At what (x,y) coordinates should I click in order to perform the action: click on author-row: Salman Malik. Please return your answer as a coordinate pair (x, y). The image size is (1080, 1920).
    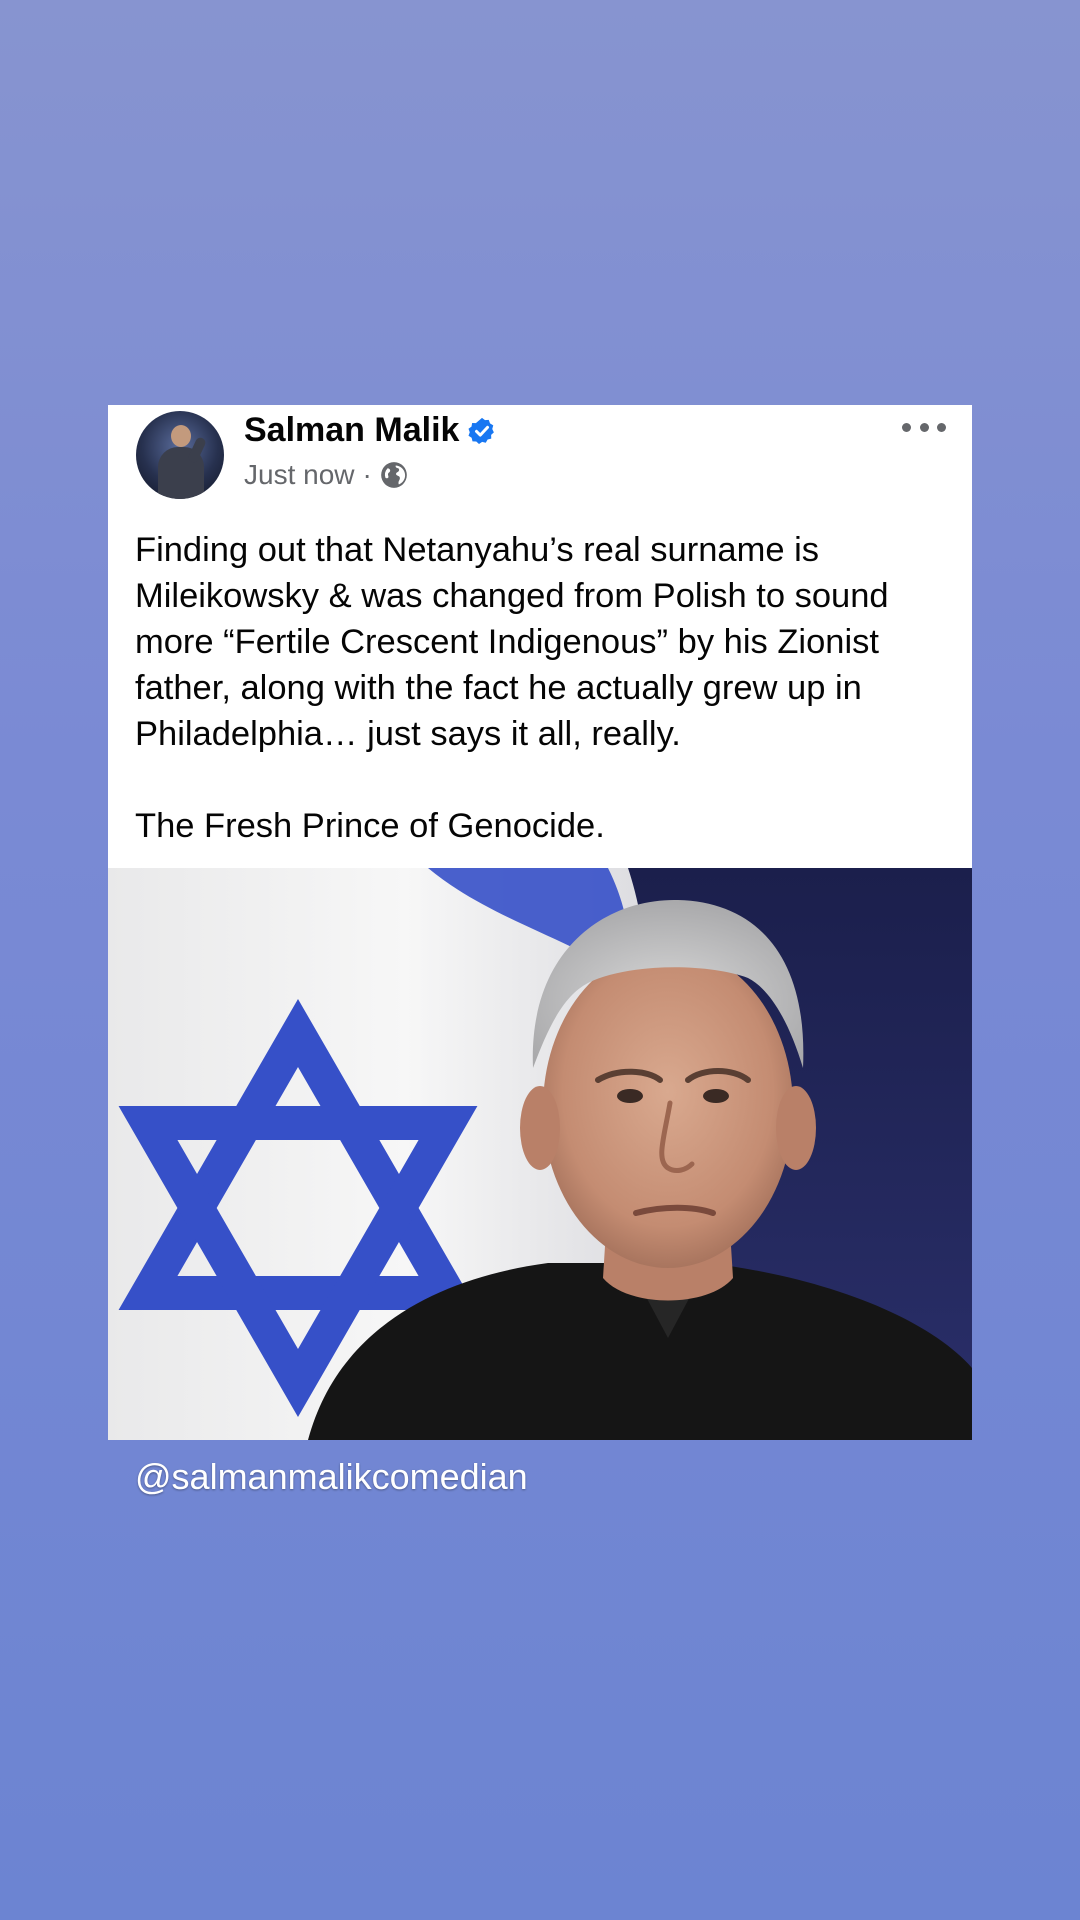
    Looking at the image, I should click on (370, 430).